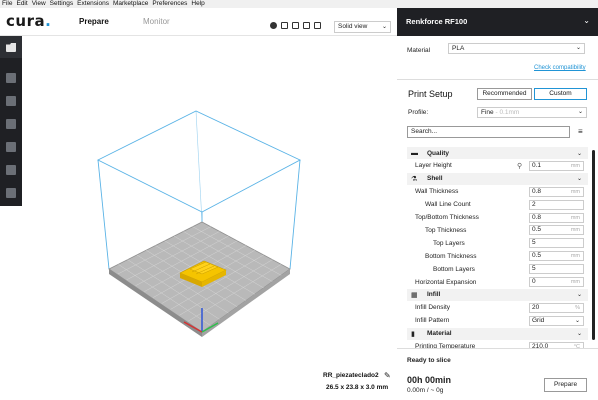  Describe the element at coordinates (11, 78) in the screenshot. I see `move-tool-icon` at that location.